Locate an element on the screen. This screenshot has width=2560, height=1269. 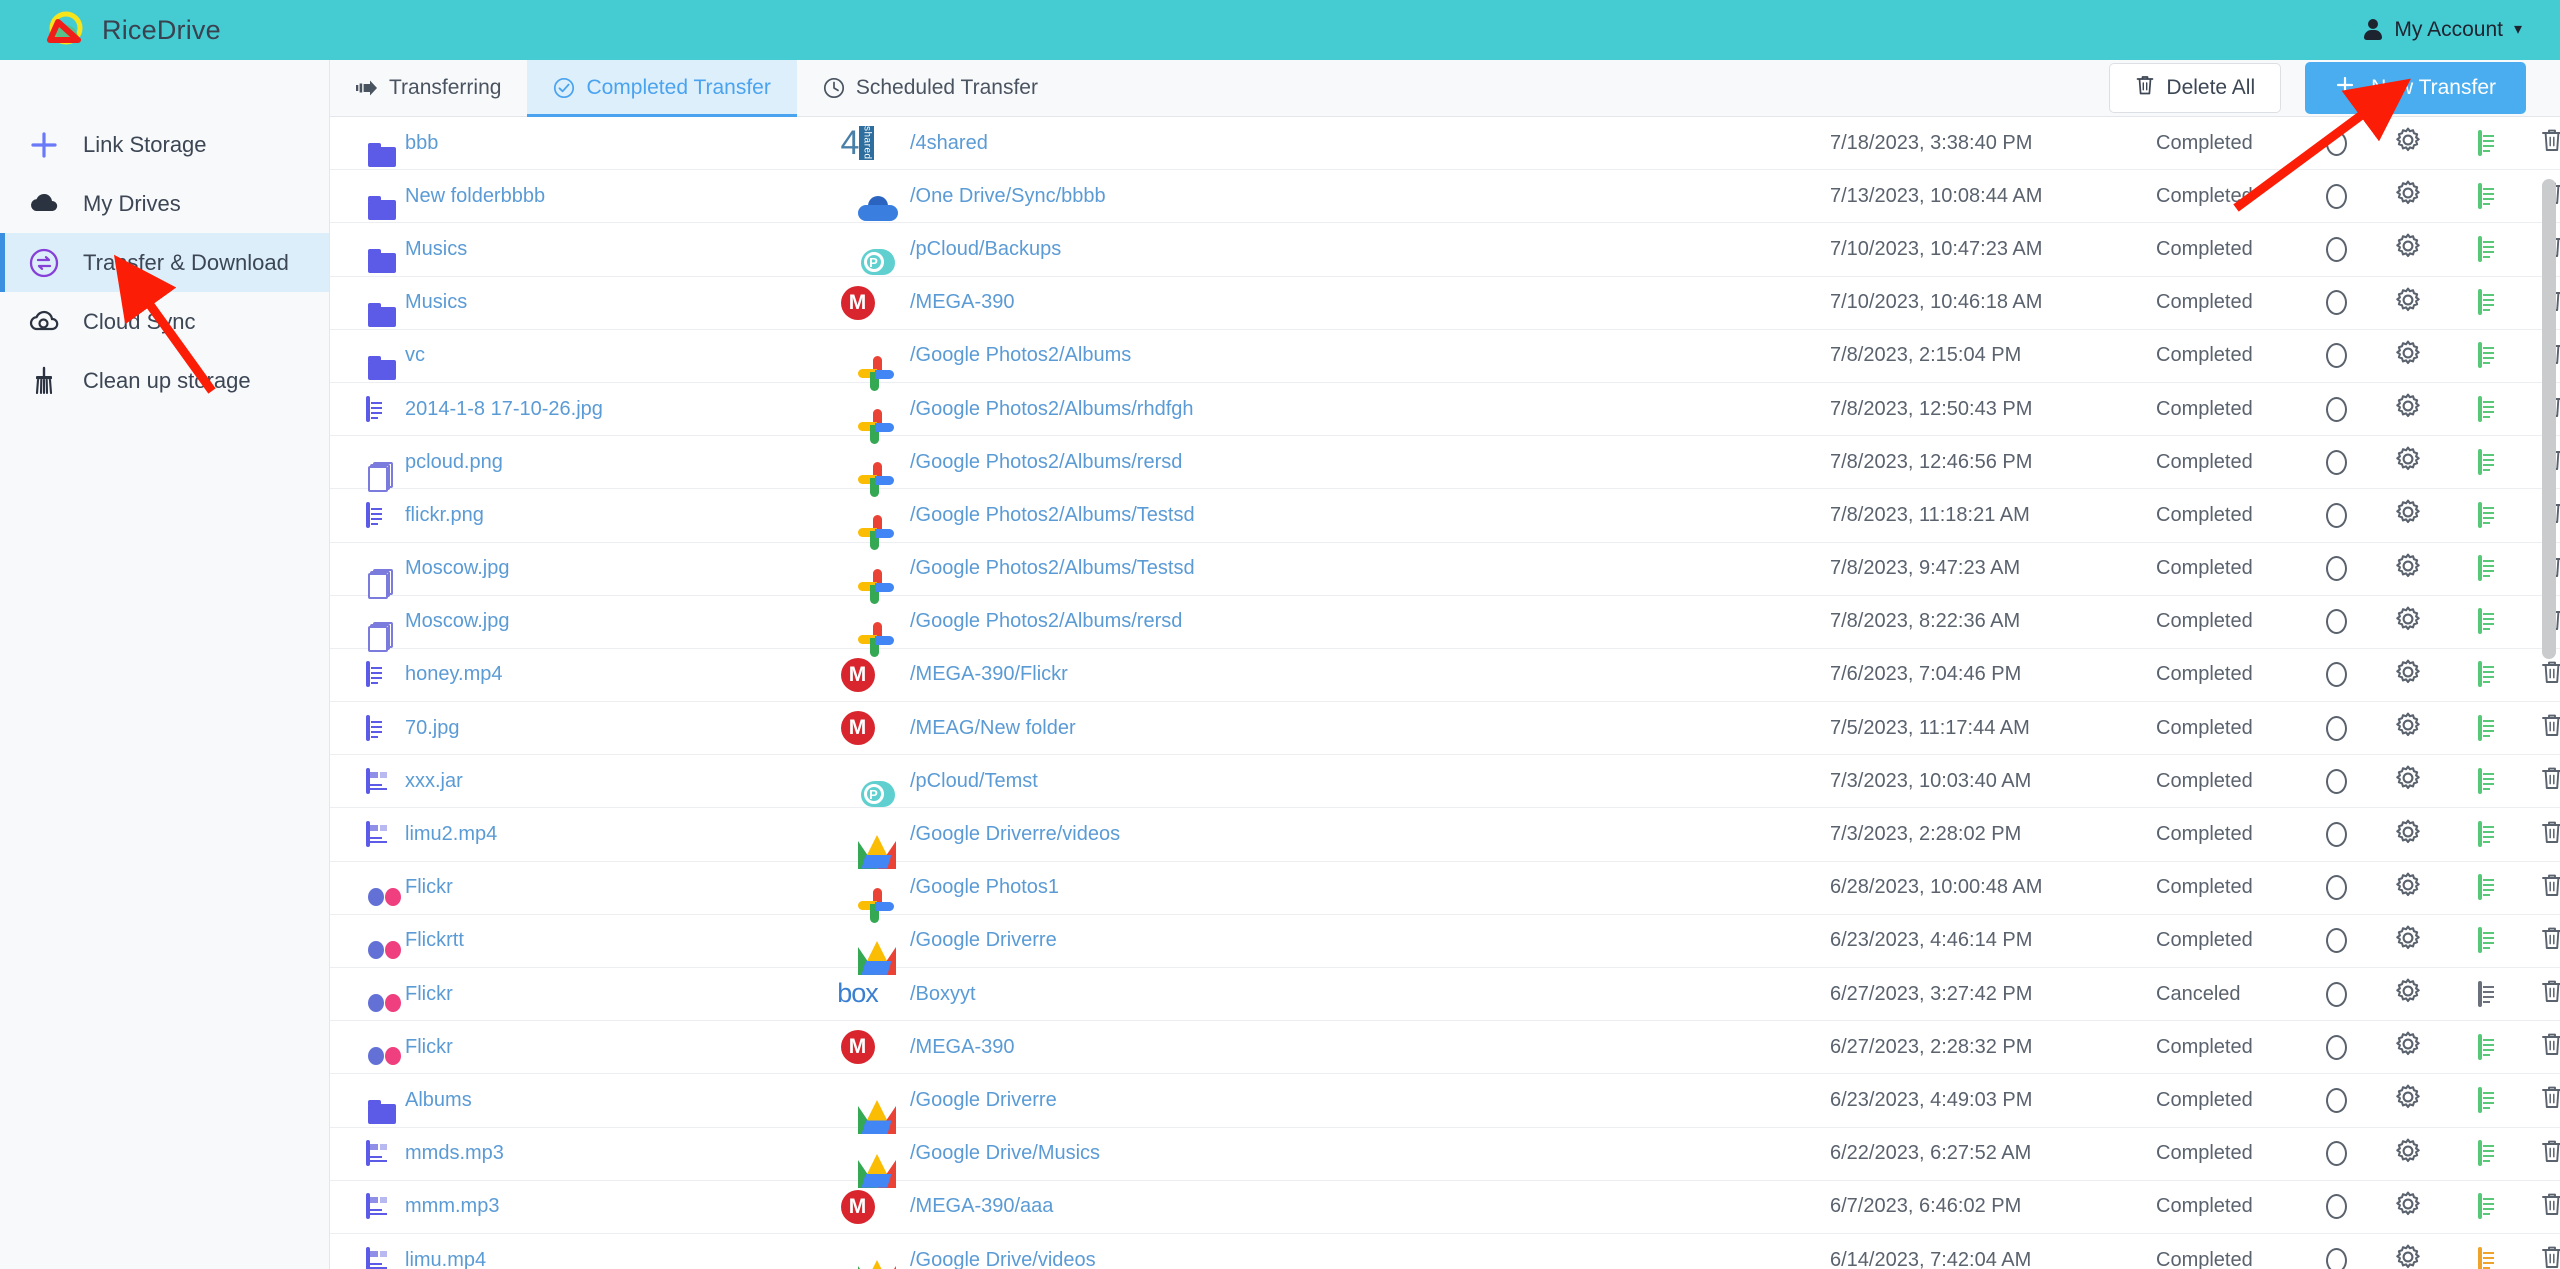
file-name-cell: flickr.png is located at coordinates (605, 515).